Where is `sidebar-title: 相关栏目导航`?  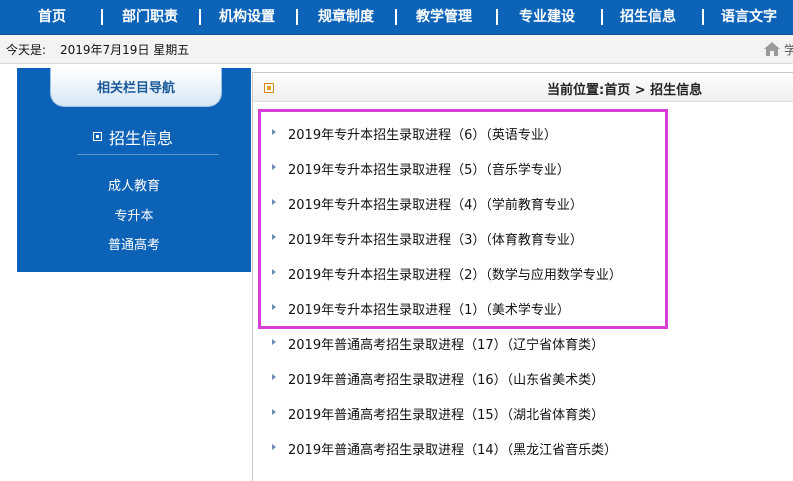
sidebar-title: 相关栏目导航 is located at coordinates (135, 88).